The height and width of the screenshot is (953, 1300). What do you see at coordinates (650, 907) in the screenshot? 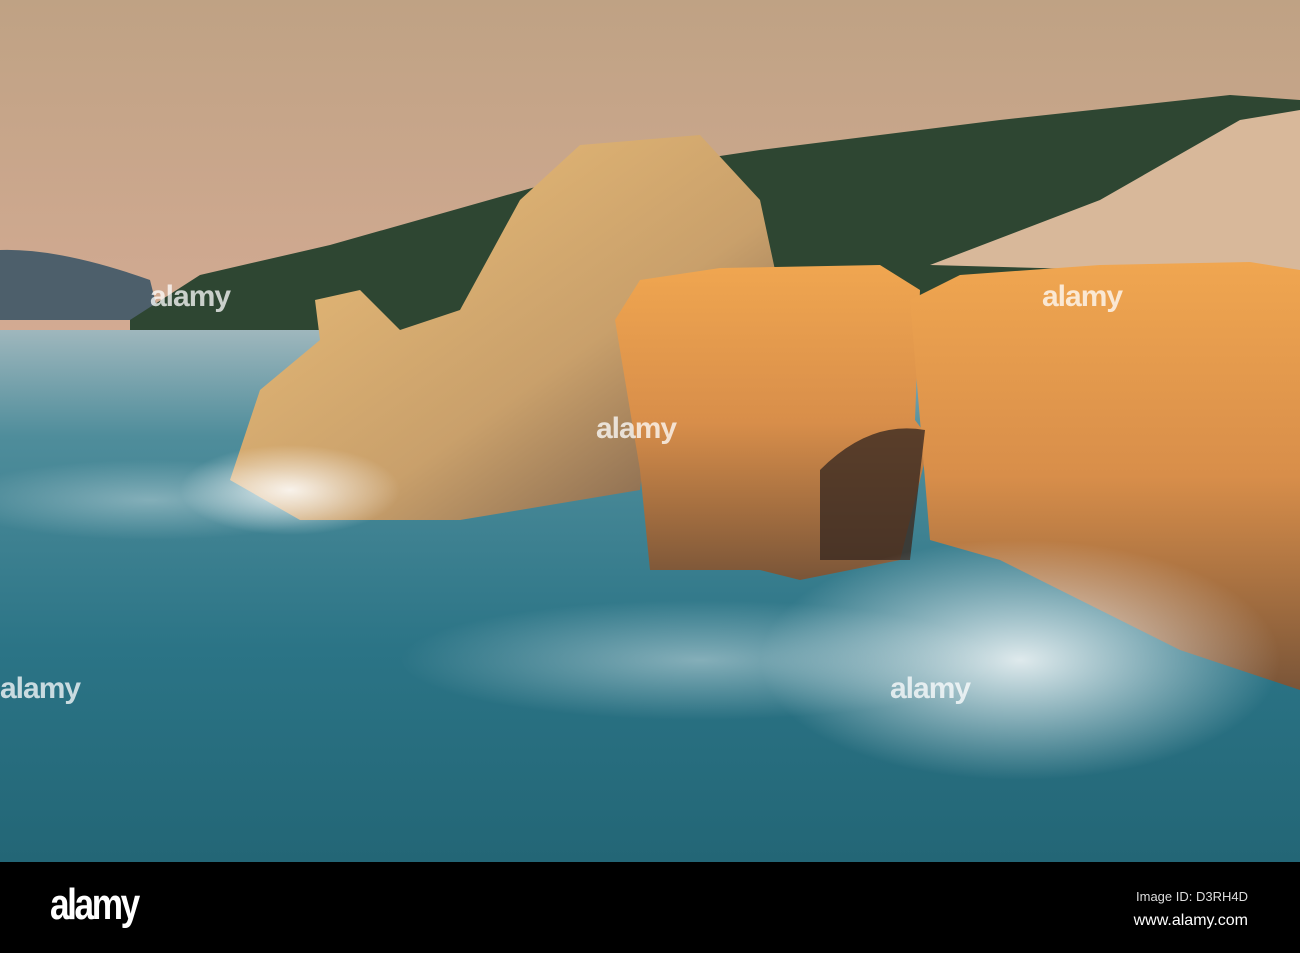
I see `footer-bar: alamy Image ID: D3RH4D www.alamy.com` at bounding box center [650, 907].